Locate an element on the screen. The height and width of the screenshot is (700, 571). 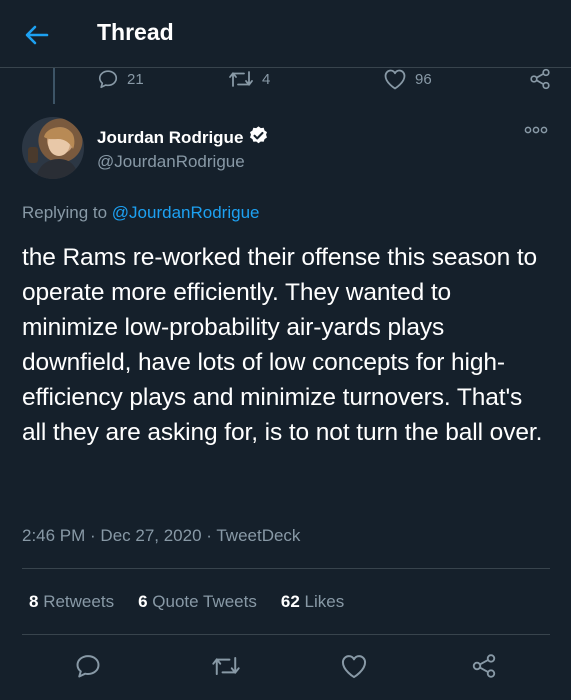
back-arrow-icon is located at coordinates (37, 35).